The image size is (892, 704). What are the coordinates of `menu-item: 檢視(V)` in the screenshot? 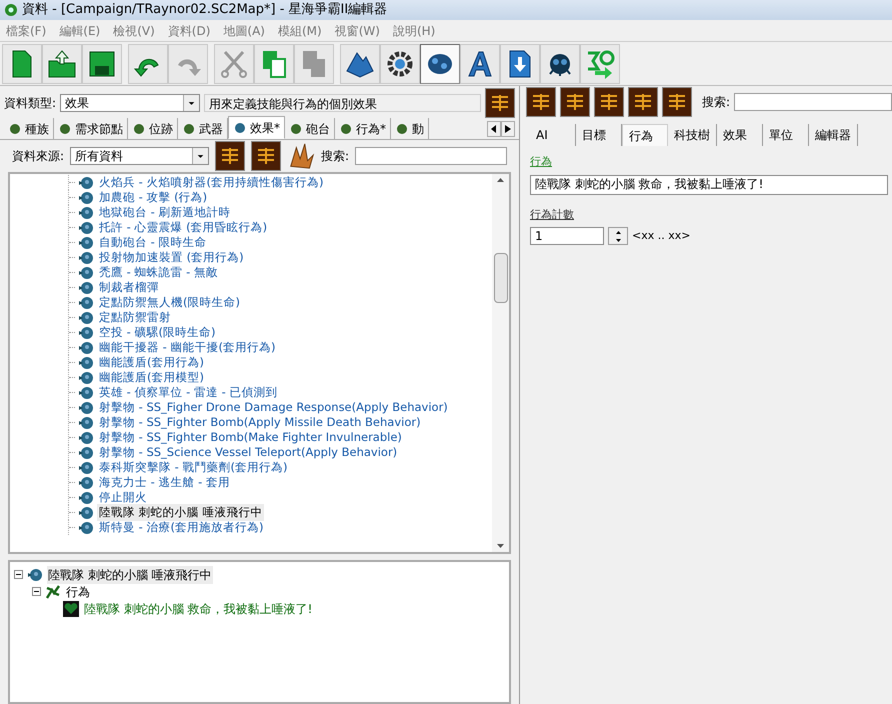 It's located at (134, 31).